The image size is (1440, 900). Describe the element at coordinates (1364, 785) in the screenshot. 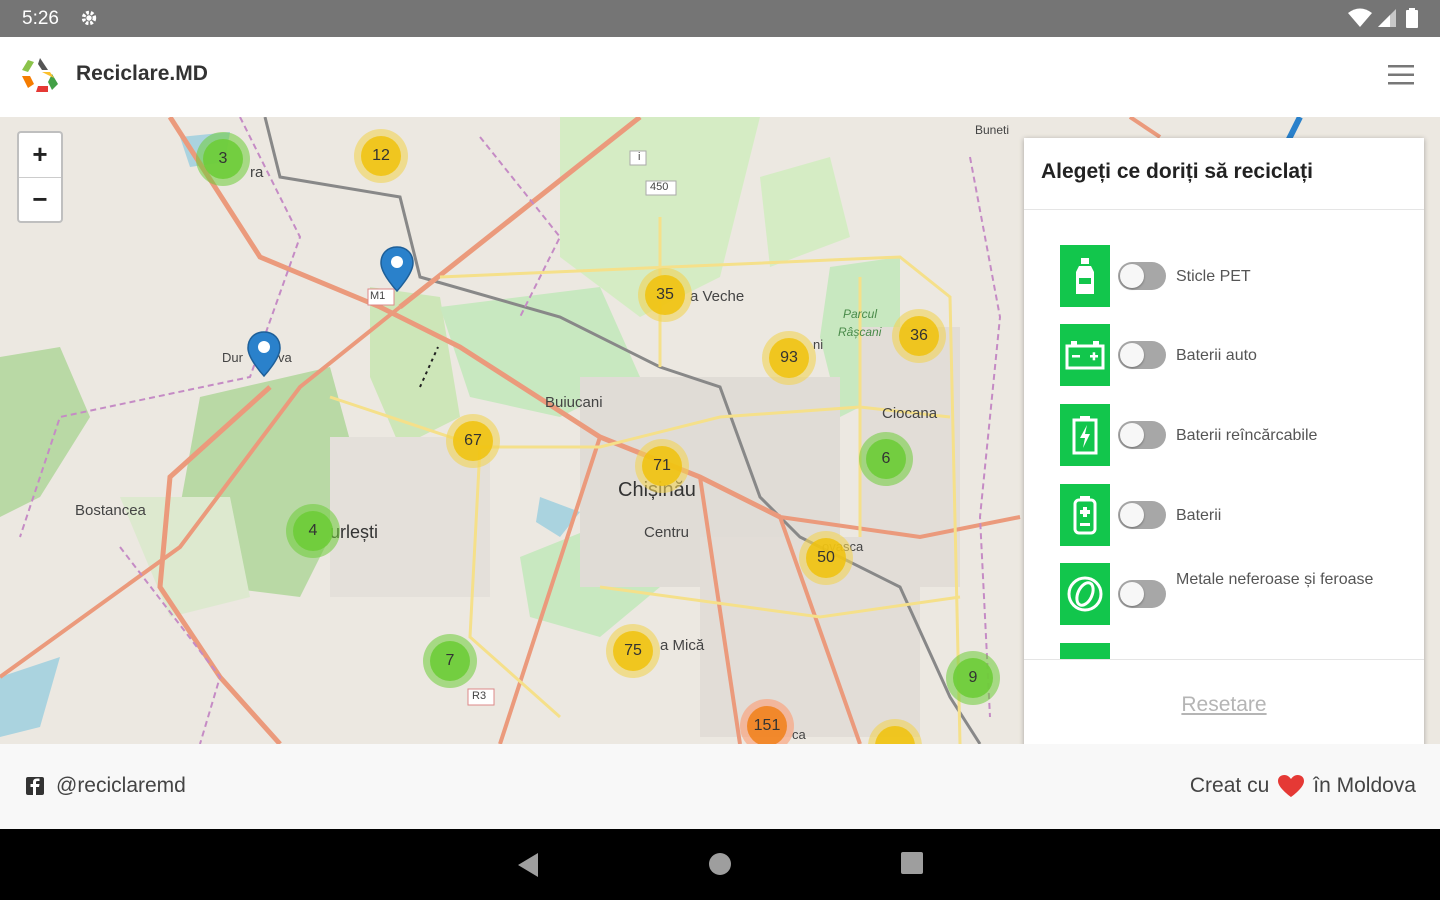

I see `made-suffix: în Moldova` at that location.